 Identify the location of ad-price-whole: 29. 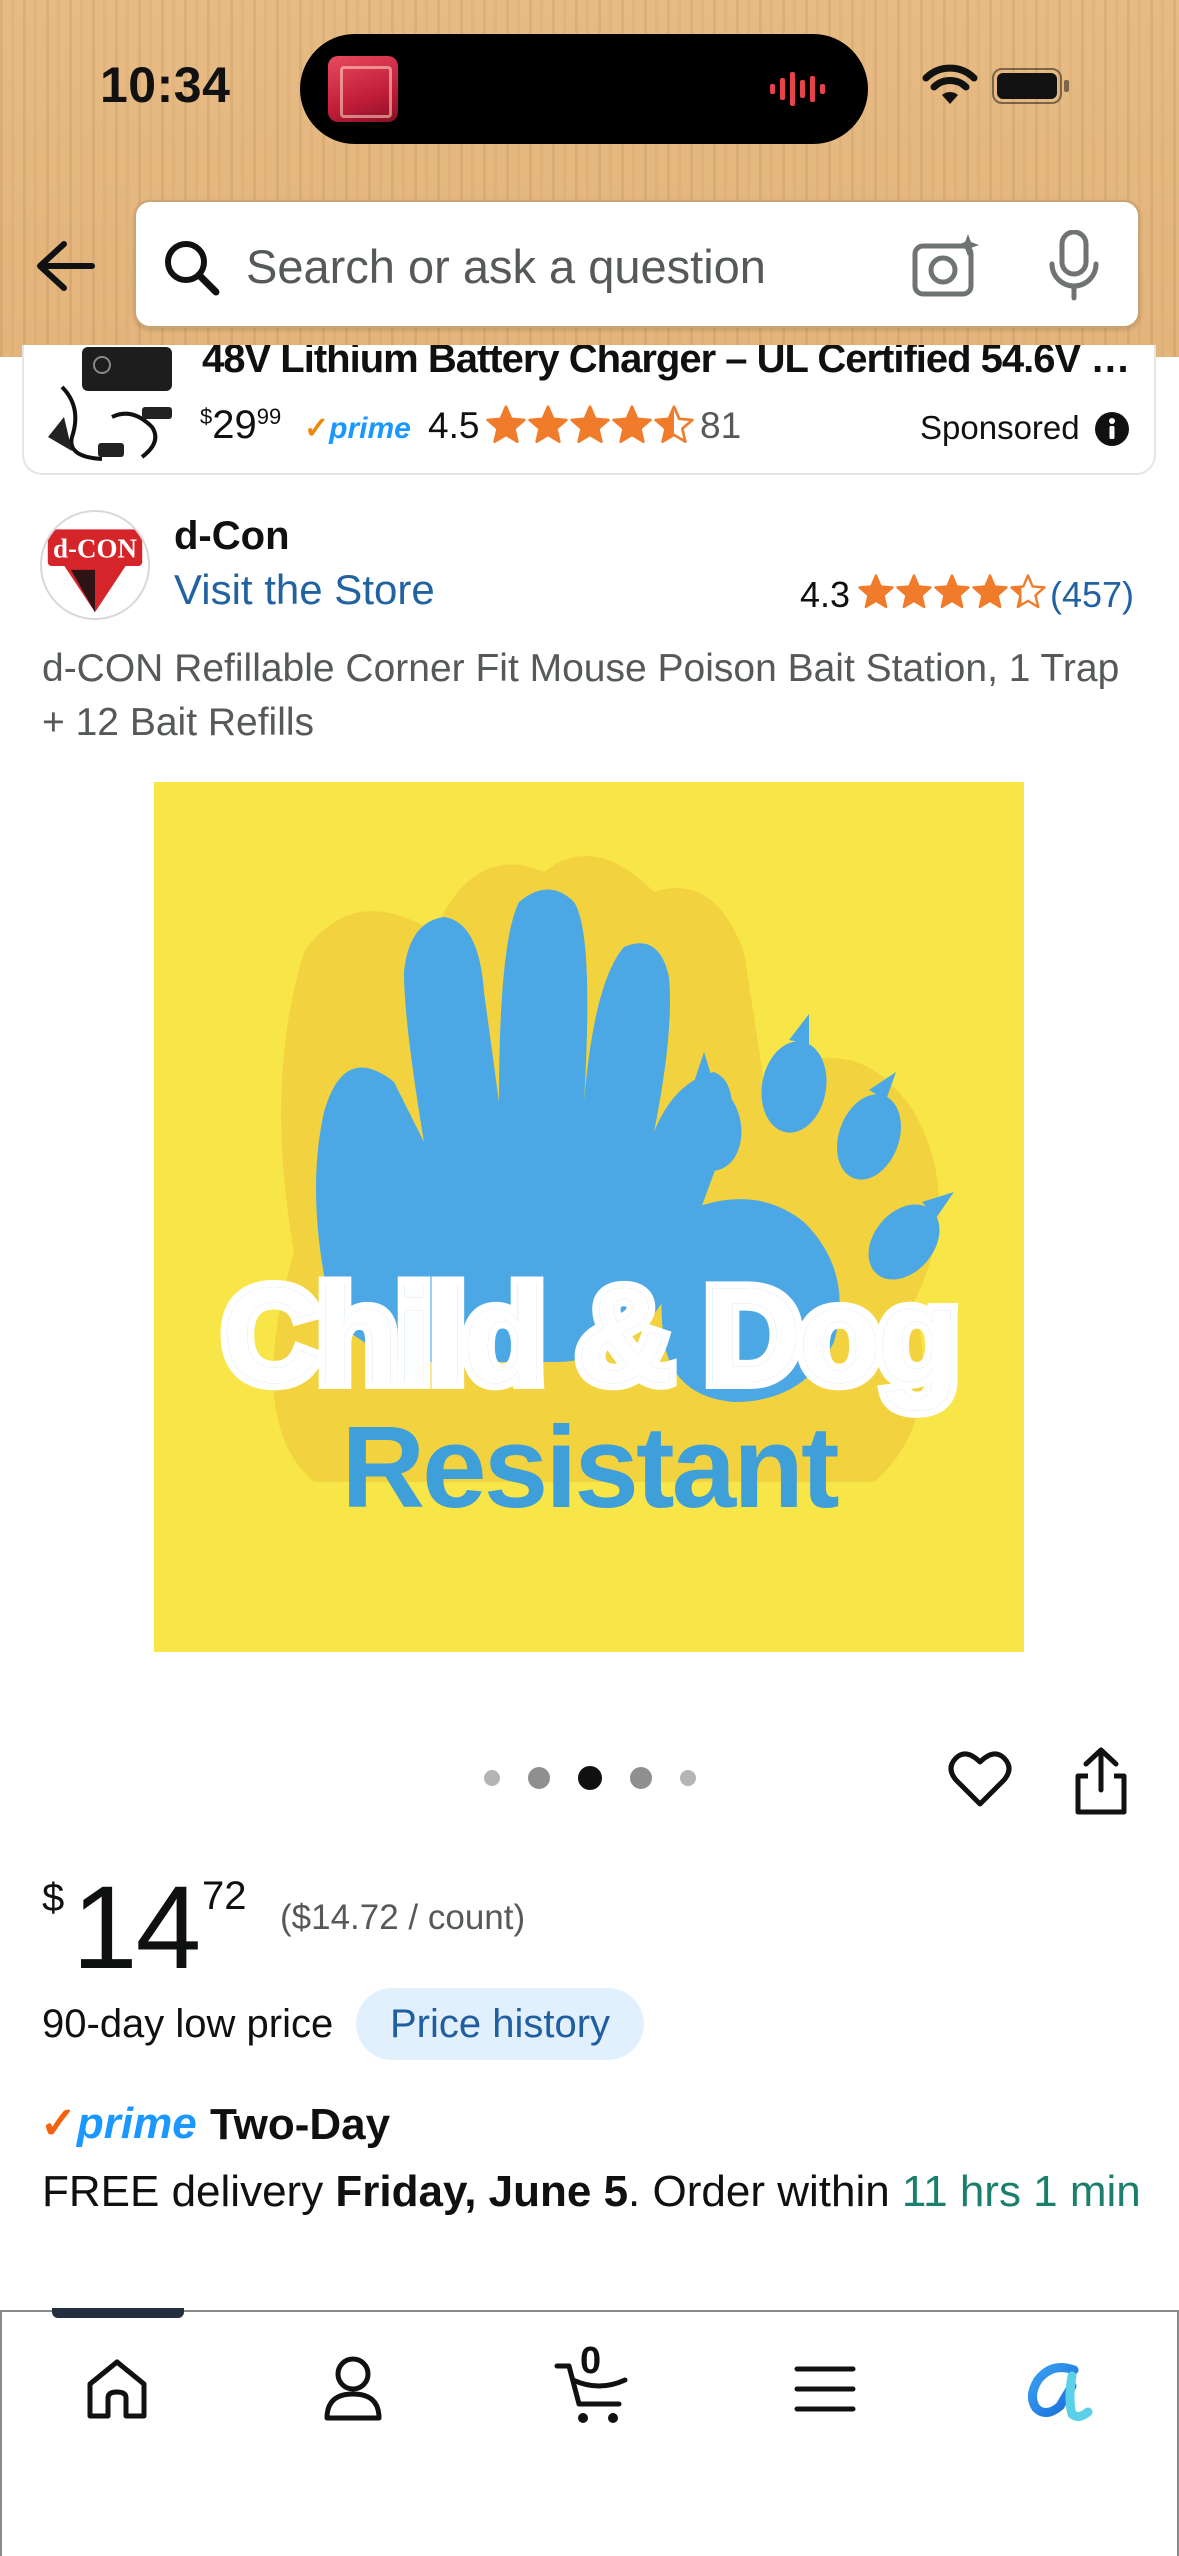
(234, 425).